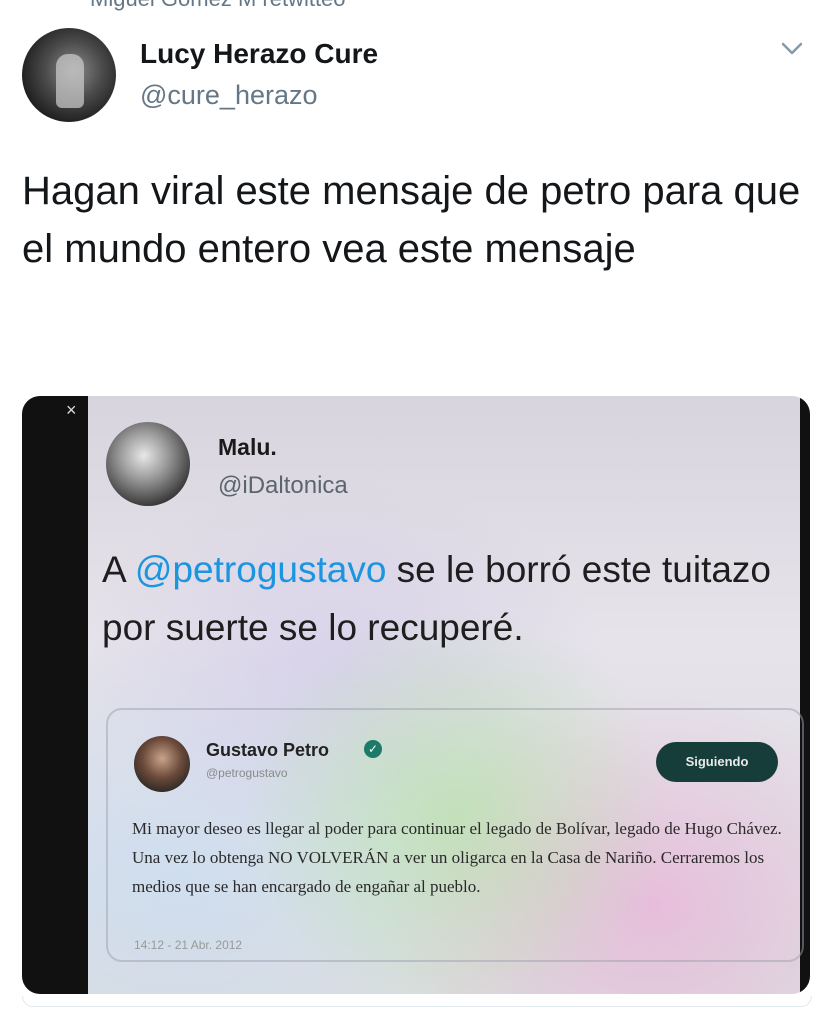 This screenshot has height=1024, width=832. What do you see at coordinates (268, 750) in the screenshot?
I see `quoted-author-name: Gustavo Petro` at bounding box center [268, 750].